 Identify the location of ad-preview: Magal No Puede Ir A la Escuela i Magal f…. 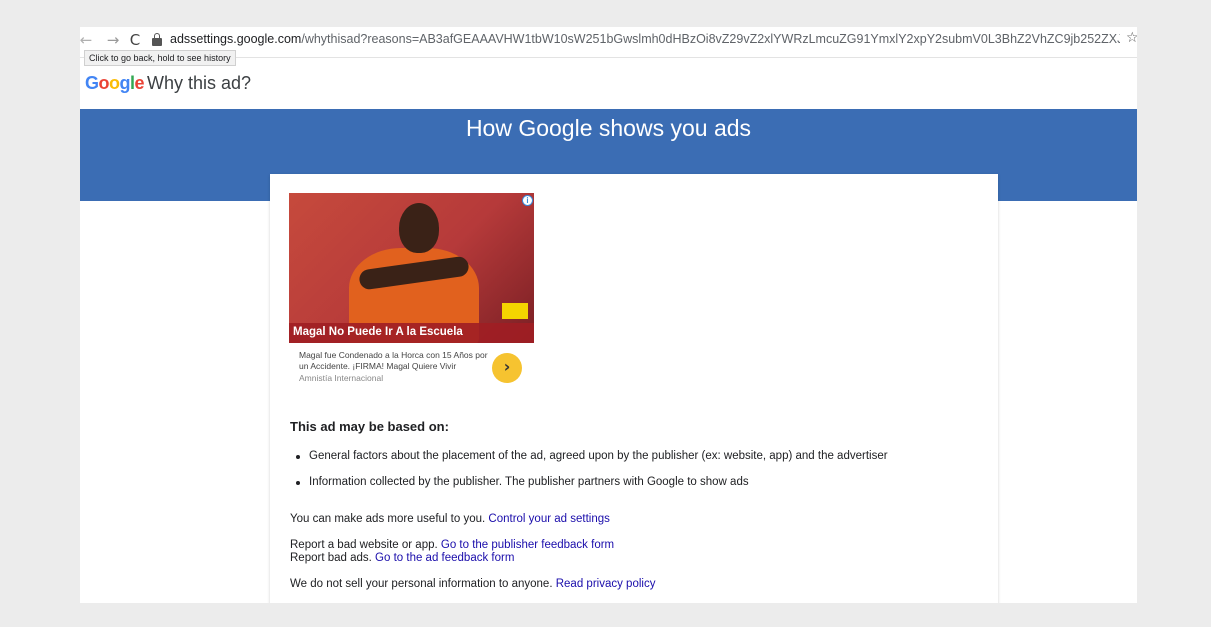
(411, 293).